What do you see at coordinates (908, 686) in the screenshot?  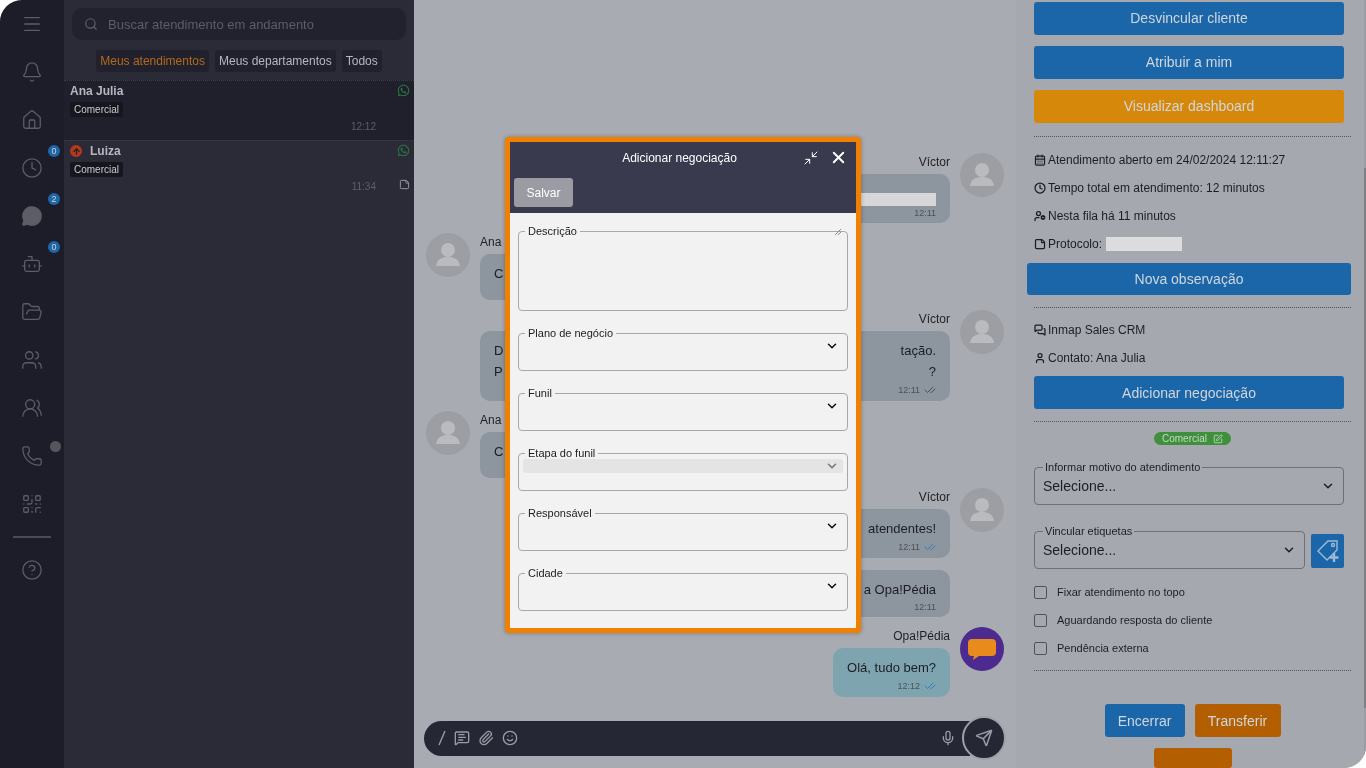 I see `message-time: 12:12` at bounding box center [908, 686].